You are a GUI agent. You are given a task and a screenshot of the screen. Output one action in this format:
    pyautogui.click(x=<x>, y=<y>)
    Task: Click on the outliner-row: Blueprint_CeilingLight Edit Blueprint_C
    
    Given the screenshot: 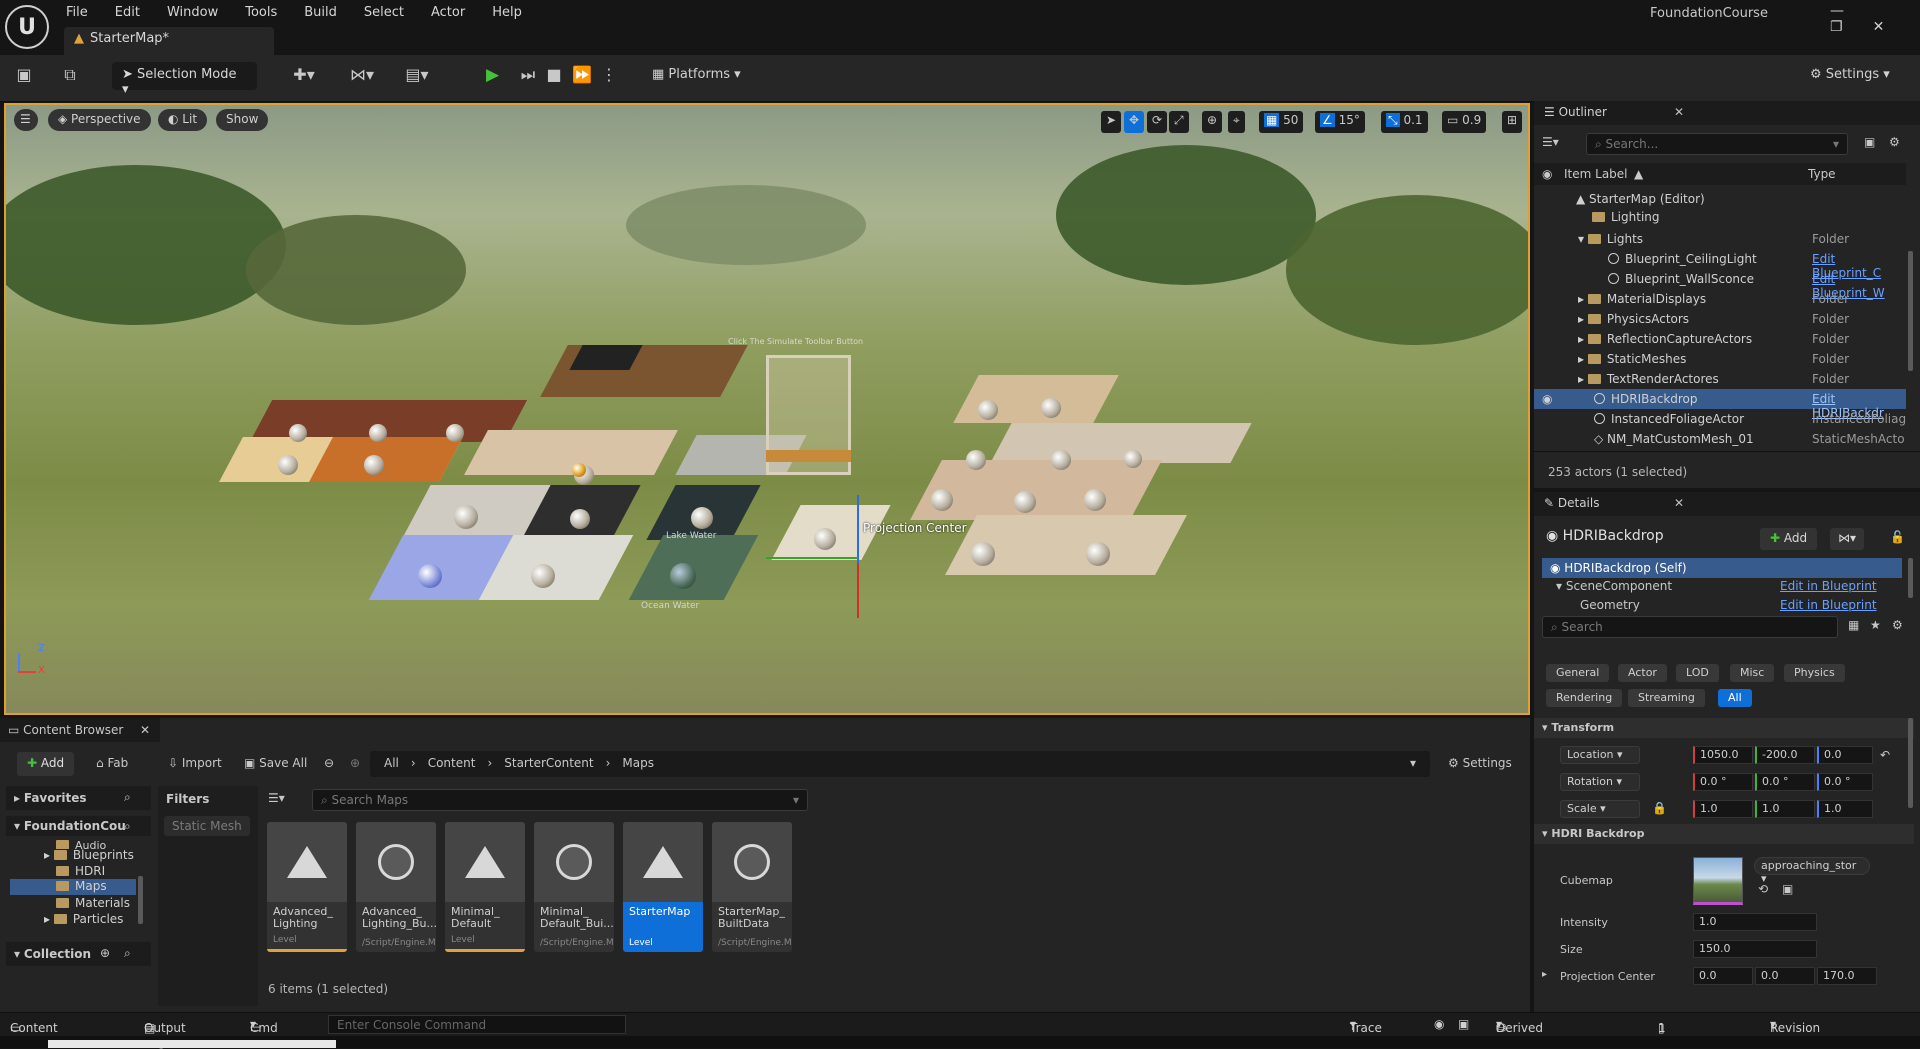 What is the action you would take?
    pyautogui.click(x=1720, y=264)
    